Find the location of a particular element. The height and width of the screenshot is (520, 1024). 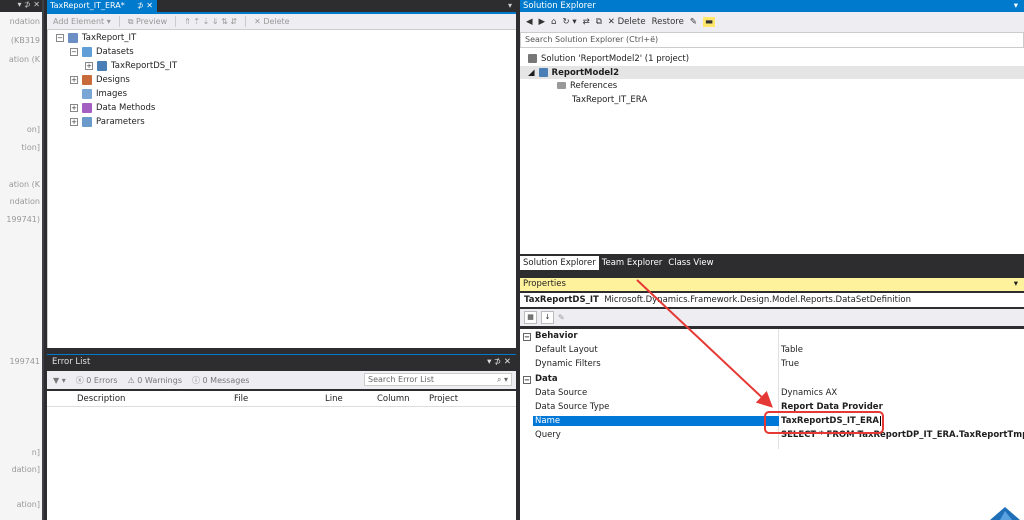

category-data: − Data is located at coordinates (772, 380).